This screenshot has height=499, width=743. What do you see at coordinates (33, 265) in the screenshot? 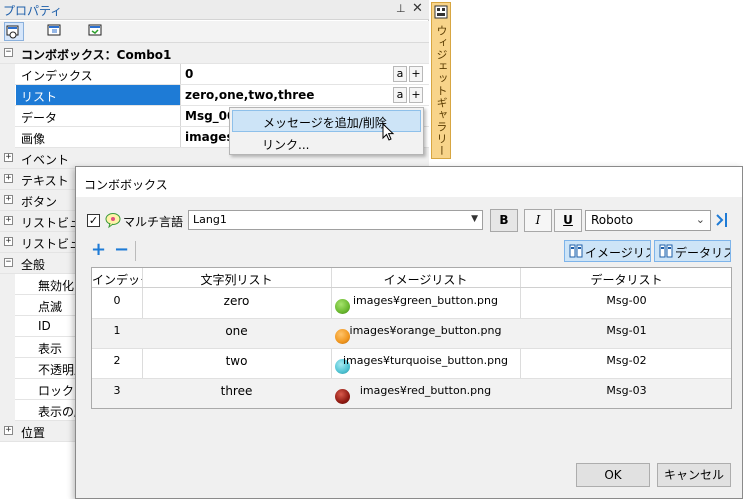
I see `section-general-label: 全般` at bounding box center [33, 265].